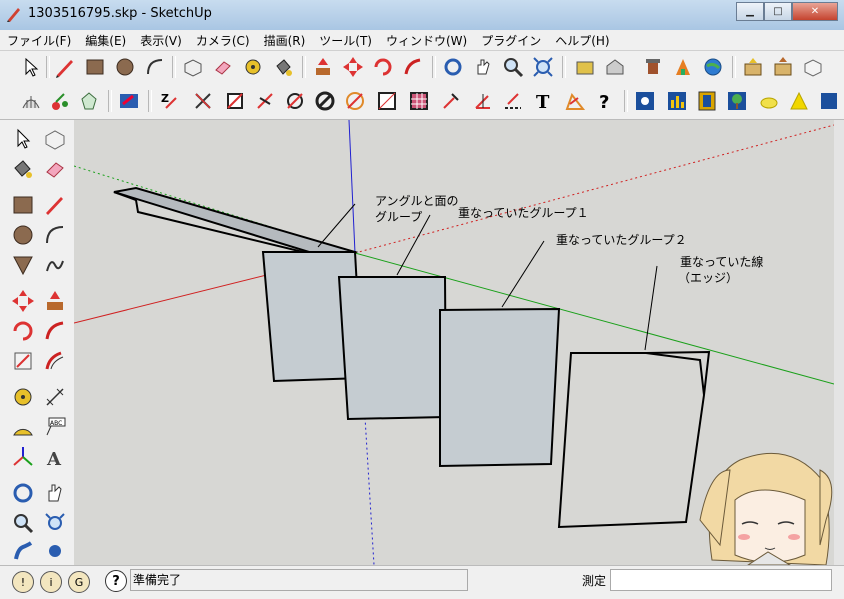 The width and height of the screenshot is (844, 599). I want to click on overlapping-edges, so click(634, 439).